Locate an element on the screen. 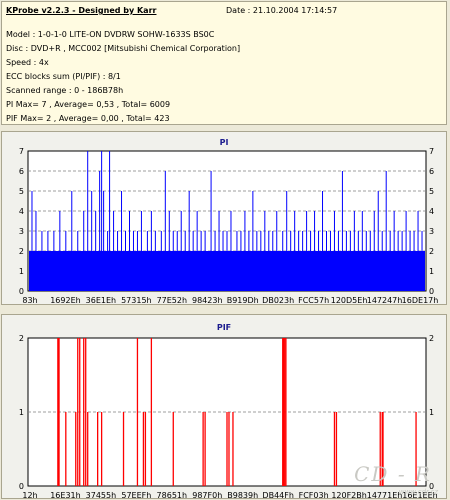 The image size is (450, 500). pif-xtick: 16E31h is located at coordinates (65, 494).